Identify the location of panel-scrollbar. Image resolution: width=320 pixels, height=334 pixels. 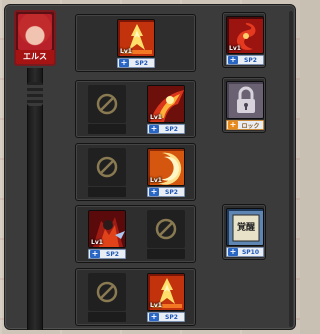
(291, 169).